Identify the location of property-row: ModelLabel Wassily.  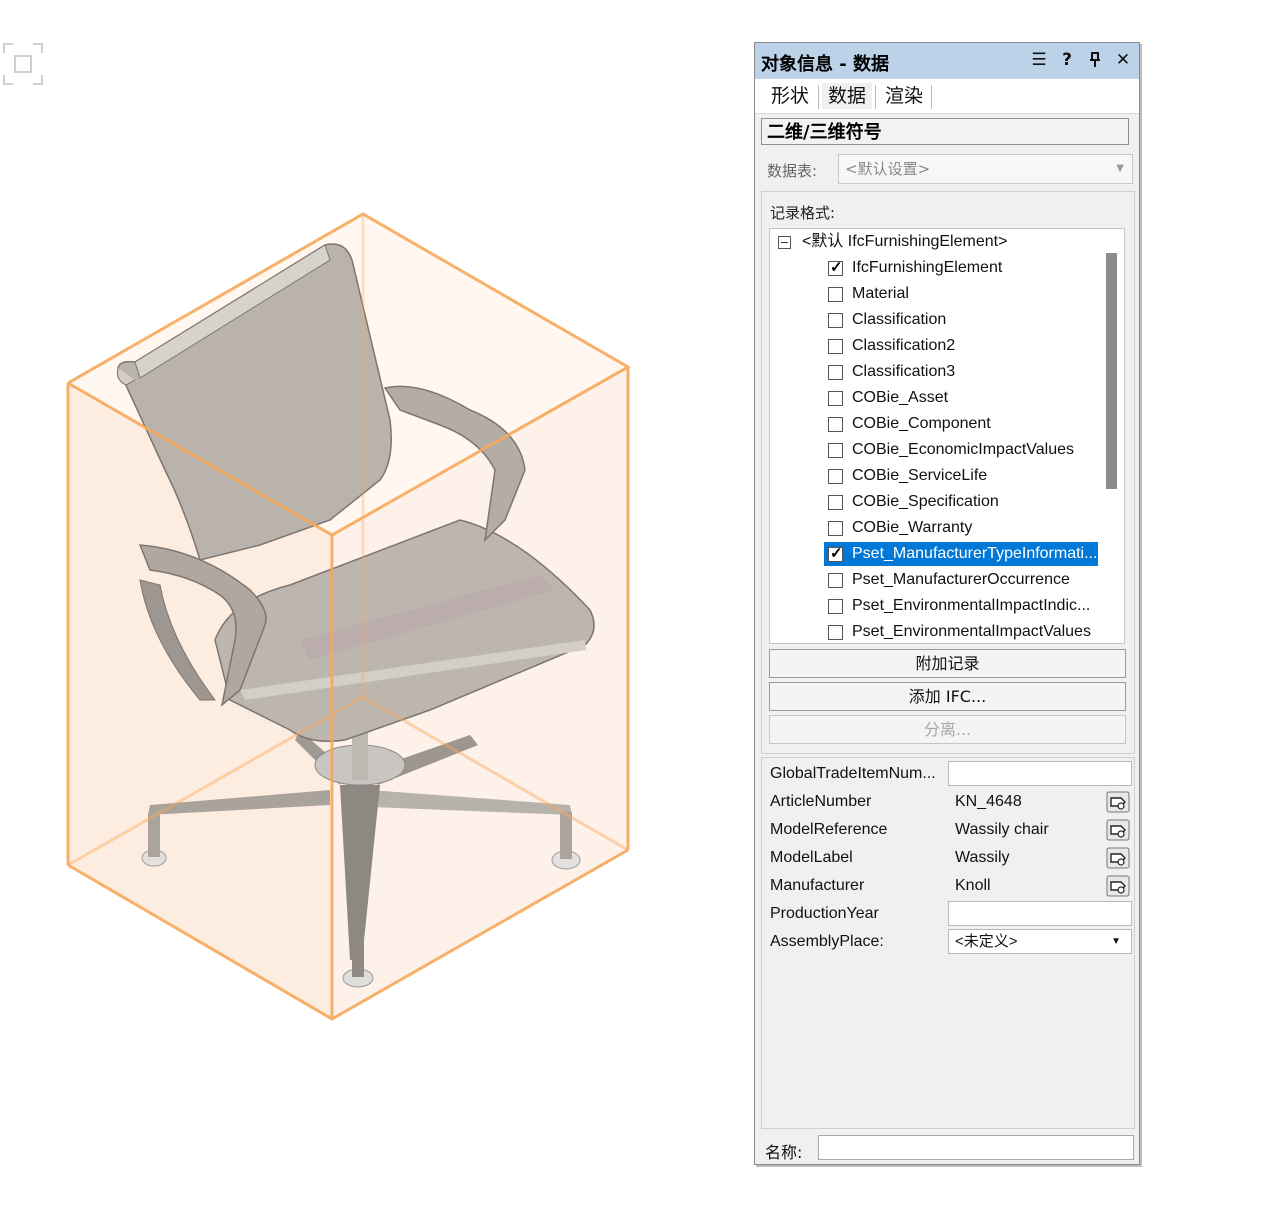
(947, 858).